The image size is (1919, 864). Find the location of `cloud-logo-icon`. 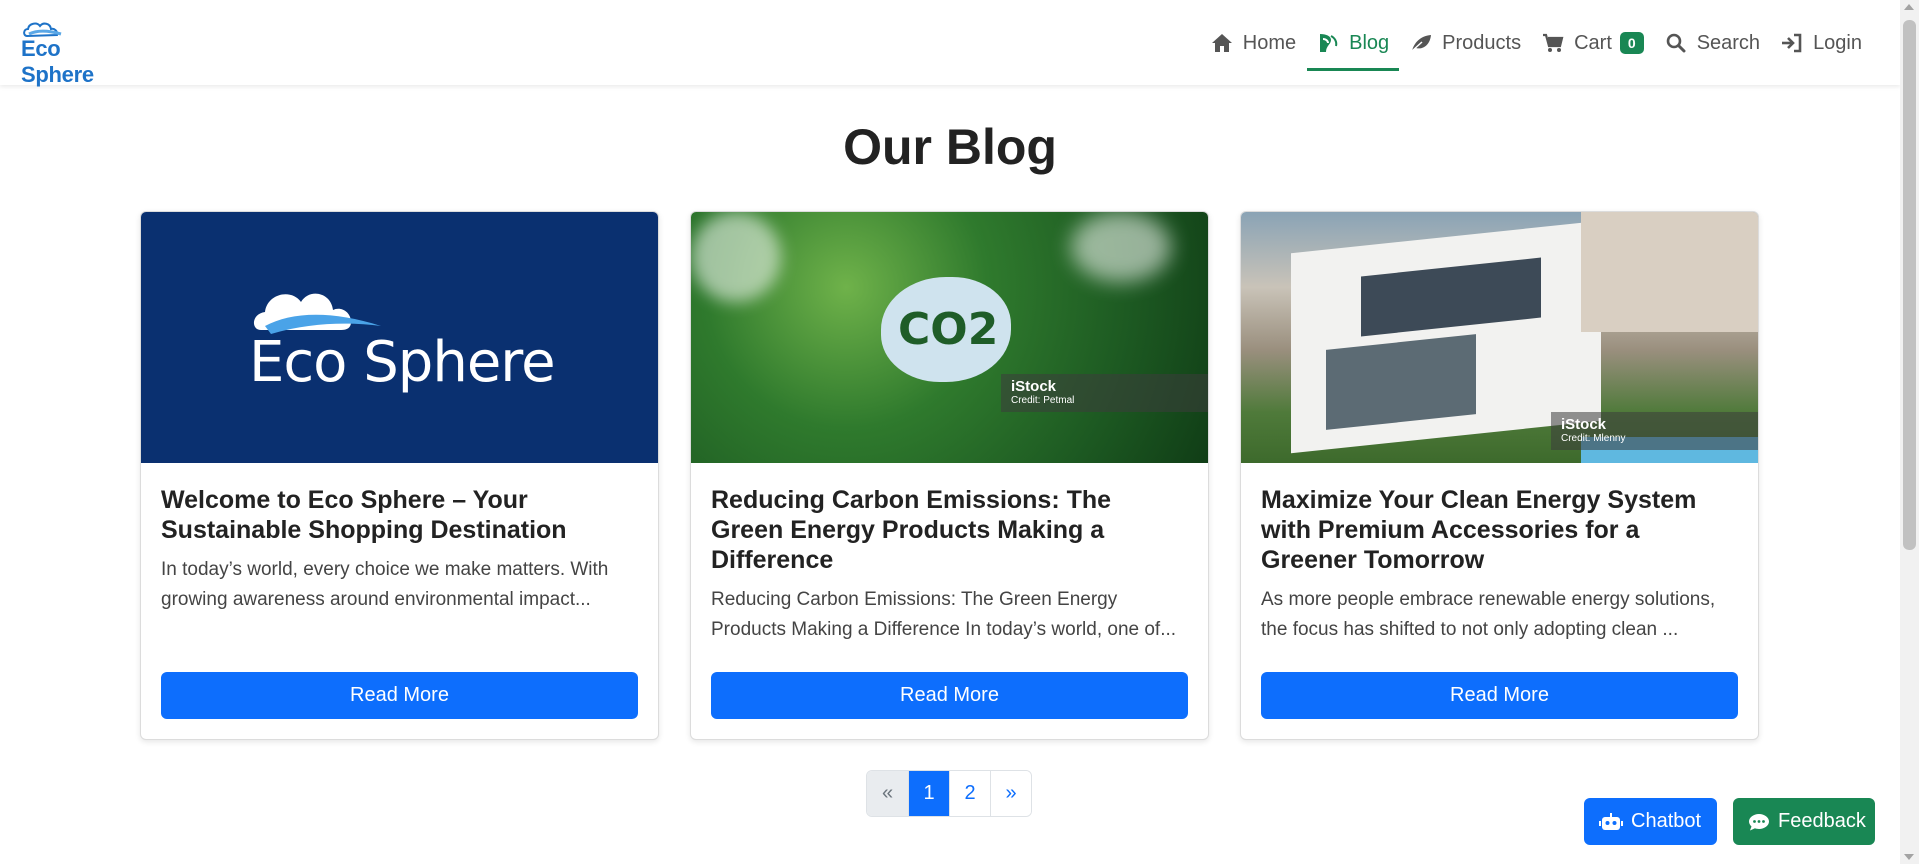

cloud-logo-icon is located at coordinates (317, 313).